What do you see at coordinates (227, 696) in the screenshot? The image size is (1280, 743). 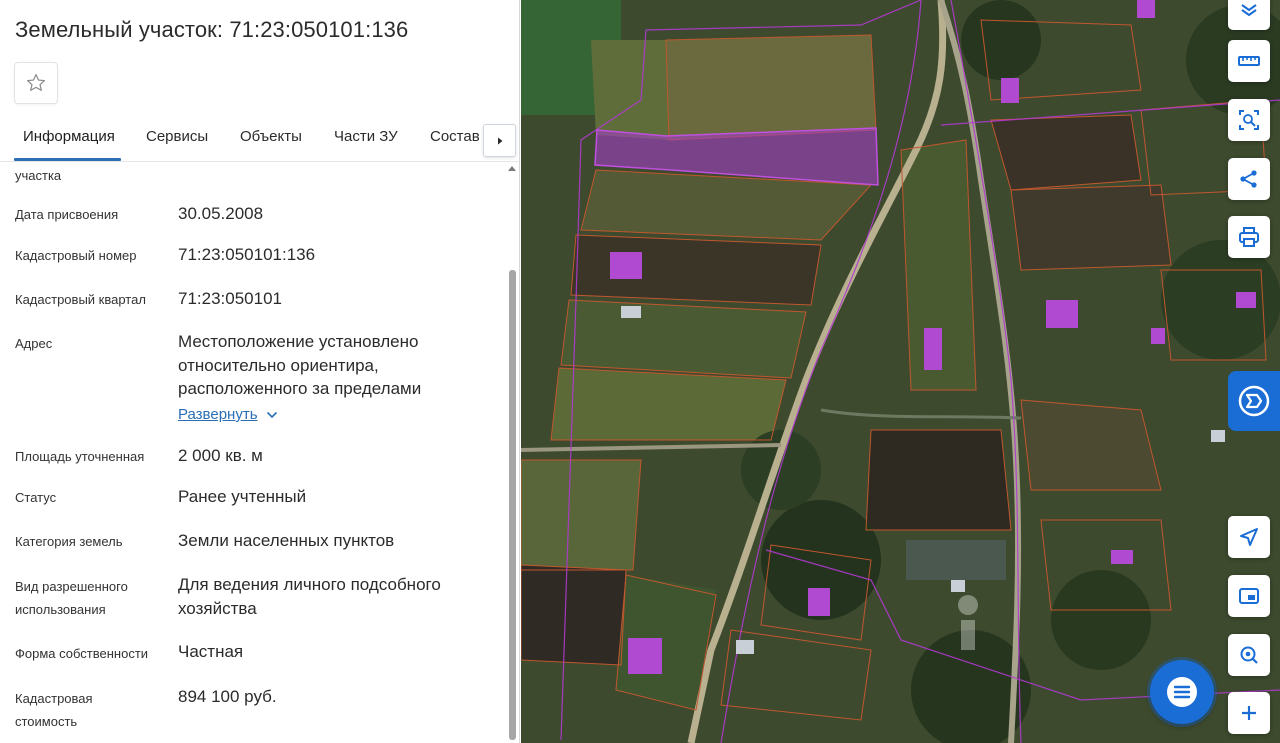 I see `field-value: 894 100 руб.` at bounding box center [227, 696].